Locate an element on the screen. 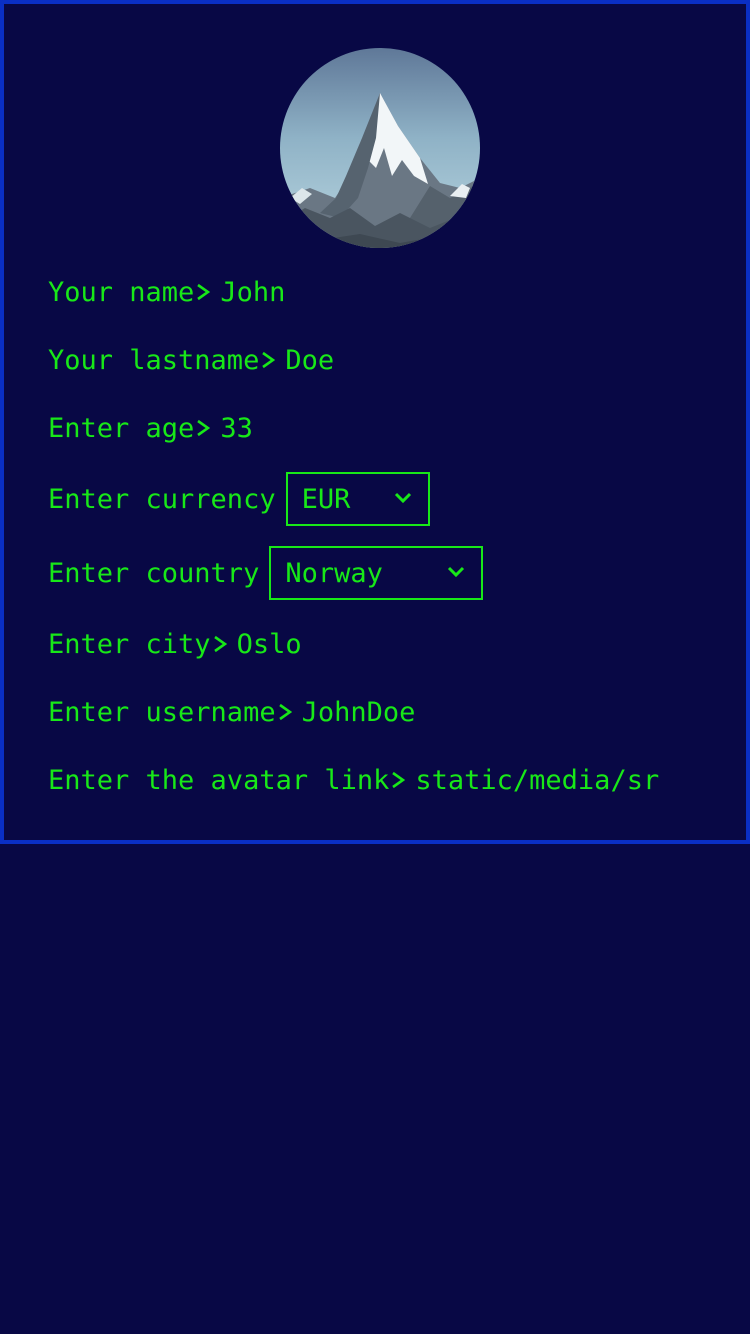 This screenshot has height=1334, width=750. lastname-value: Doe is located at coordinates (309, 360).